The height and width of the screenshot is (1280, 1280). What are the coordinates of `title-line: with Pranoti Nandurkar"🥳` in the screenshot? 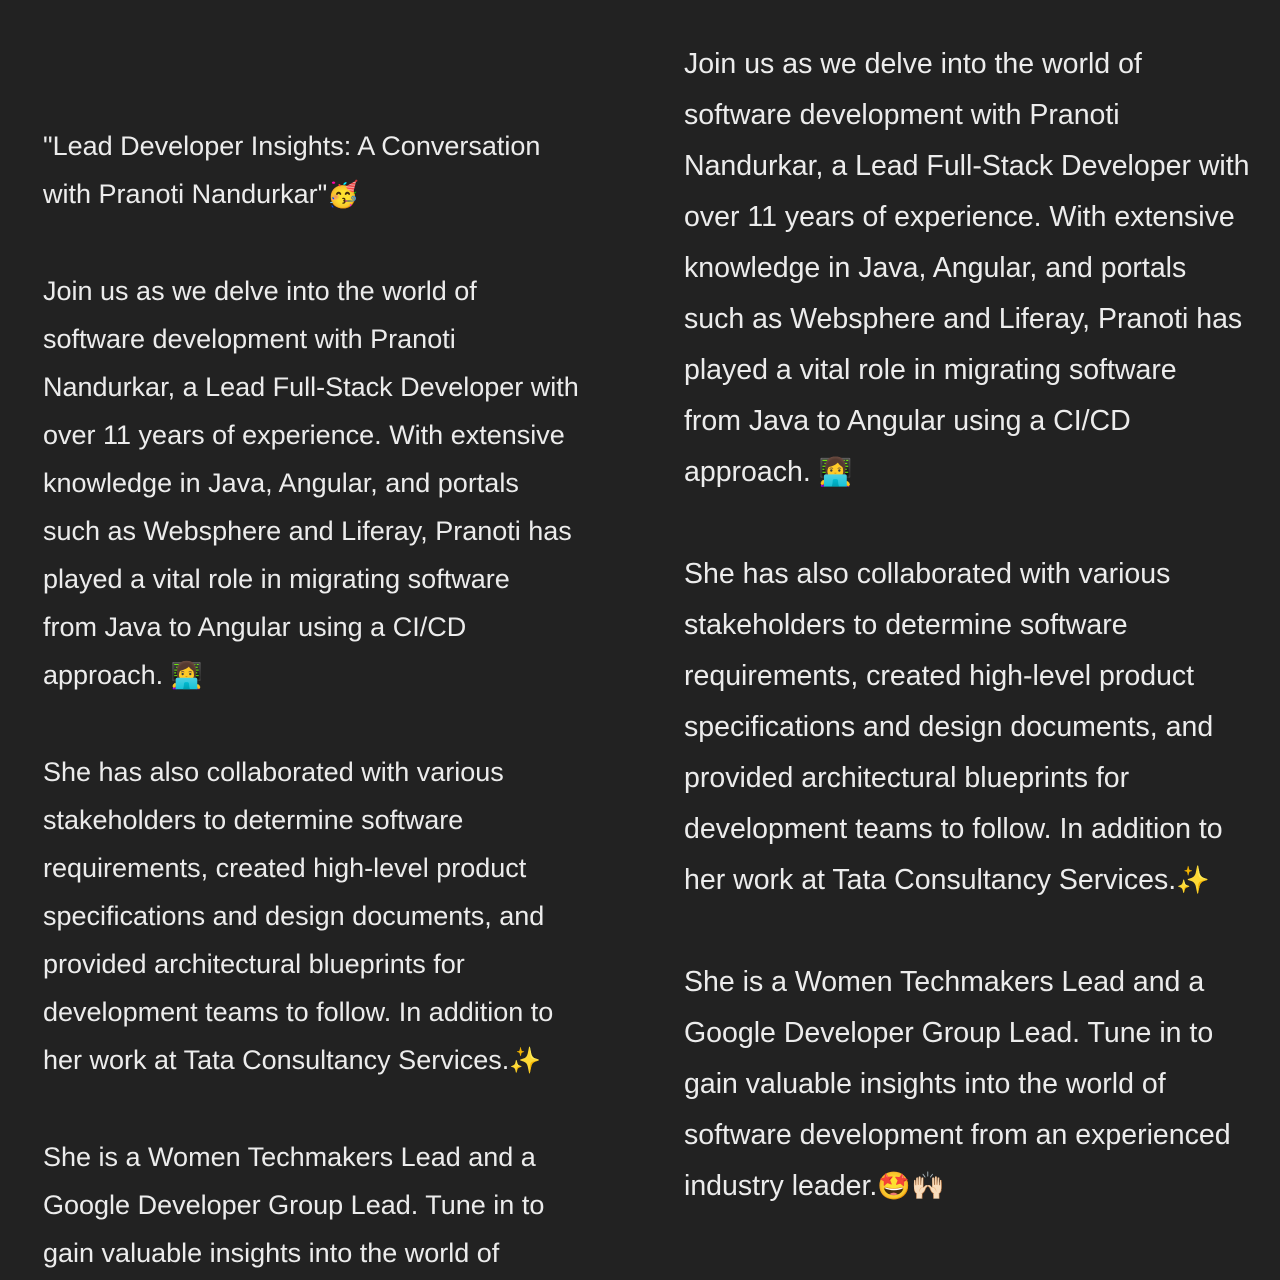 It's located at (201, 194).